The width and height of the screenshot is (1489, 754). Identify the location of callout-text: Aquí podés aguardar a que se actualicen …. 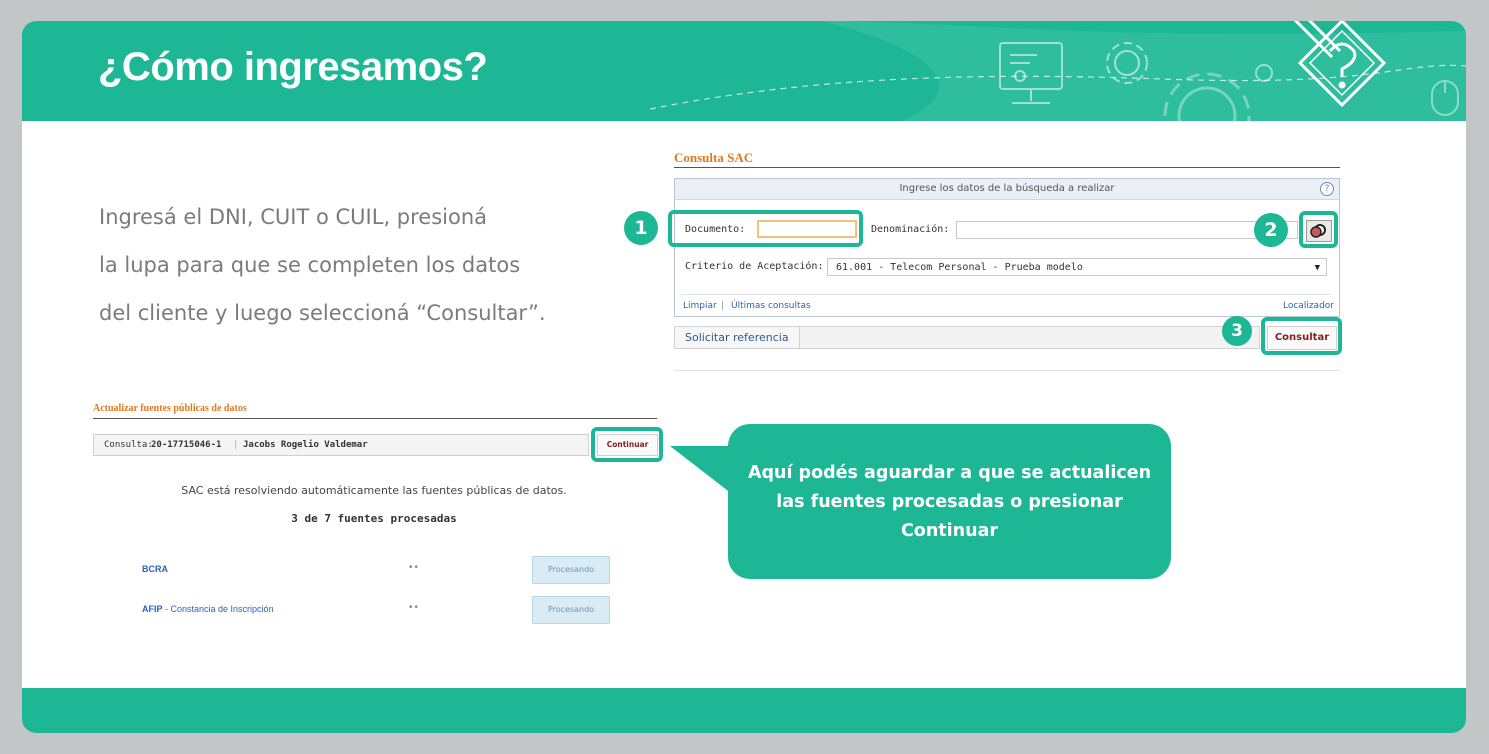
(949, 502).